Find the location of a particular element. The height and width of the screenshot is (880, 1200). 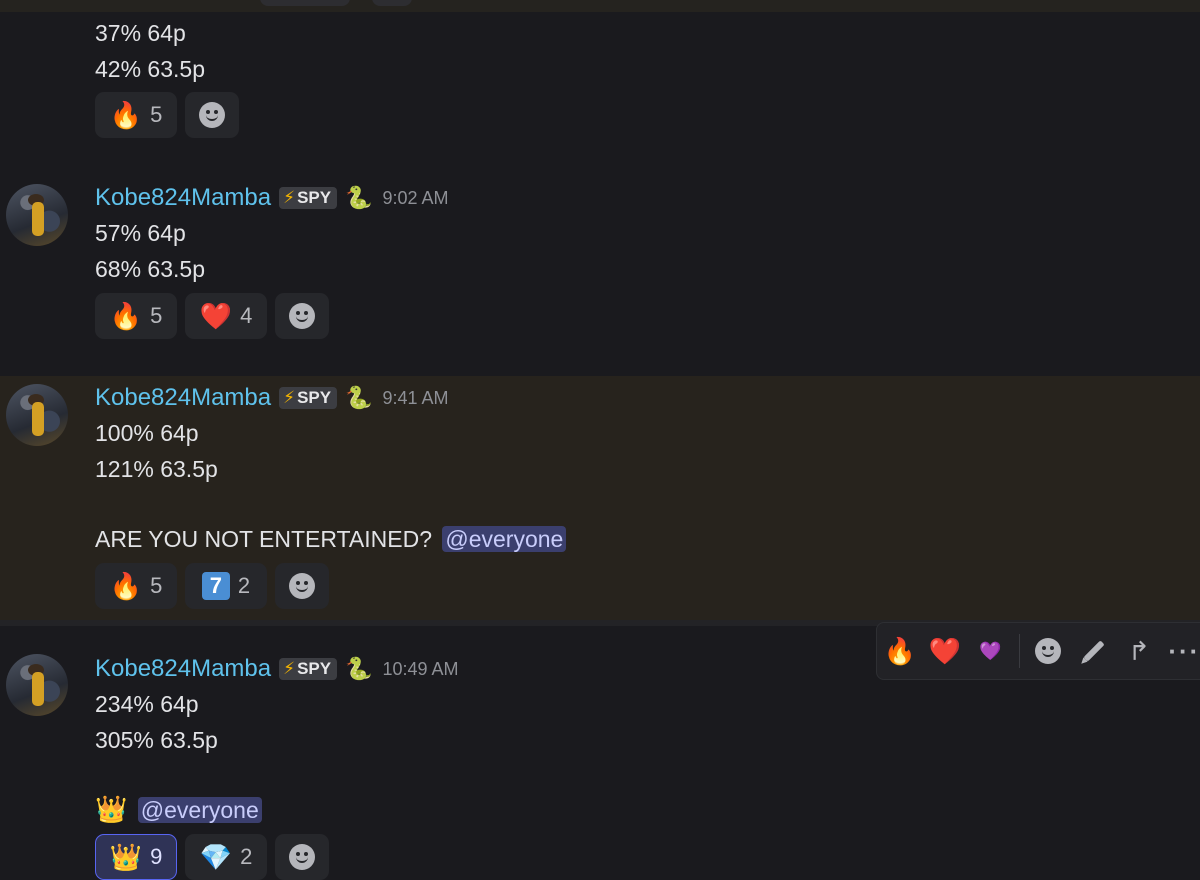

message-line: 37% 64p is located at coordinates (140, 33).